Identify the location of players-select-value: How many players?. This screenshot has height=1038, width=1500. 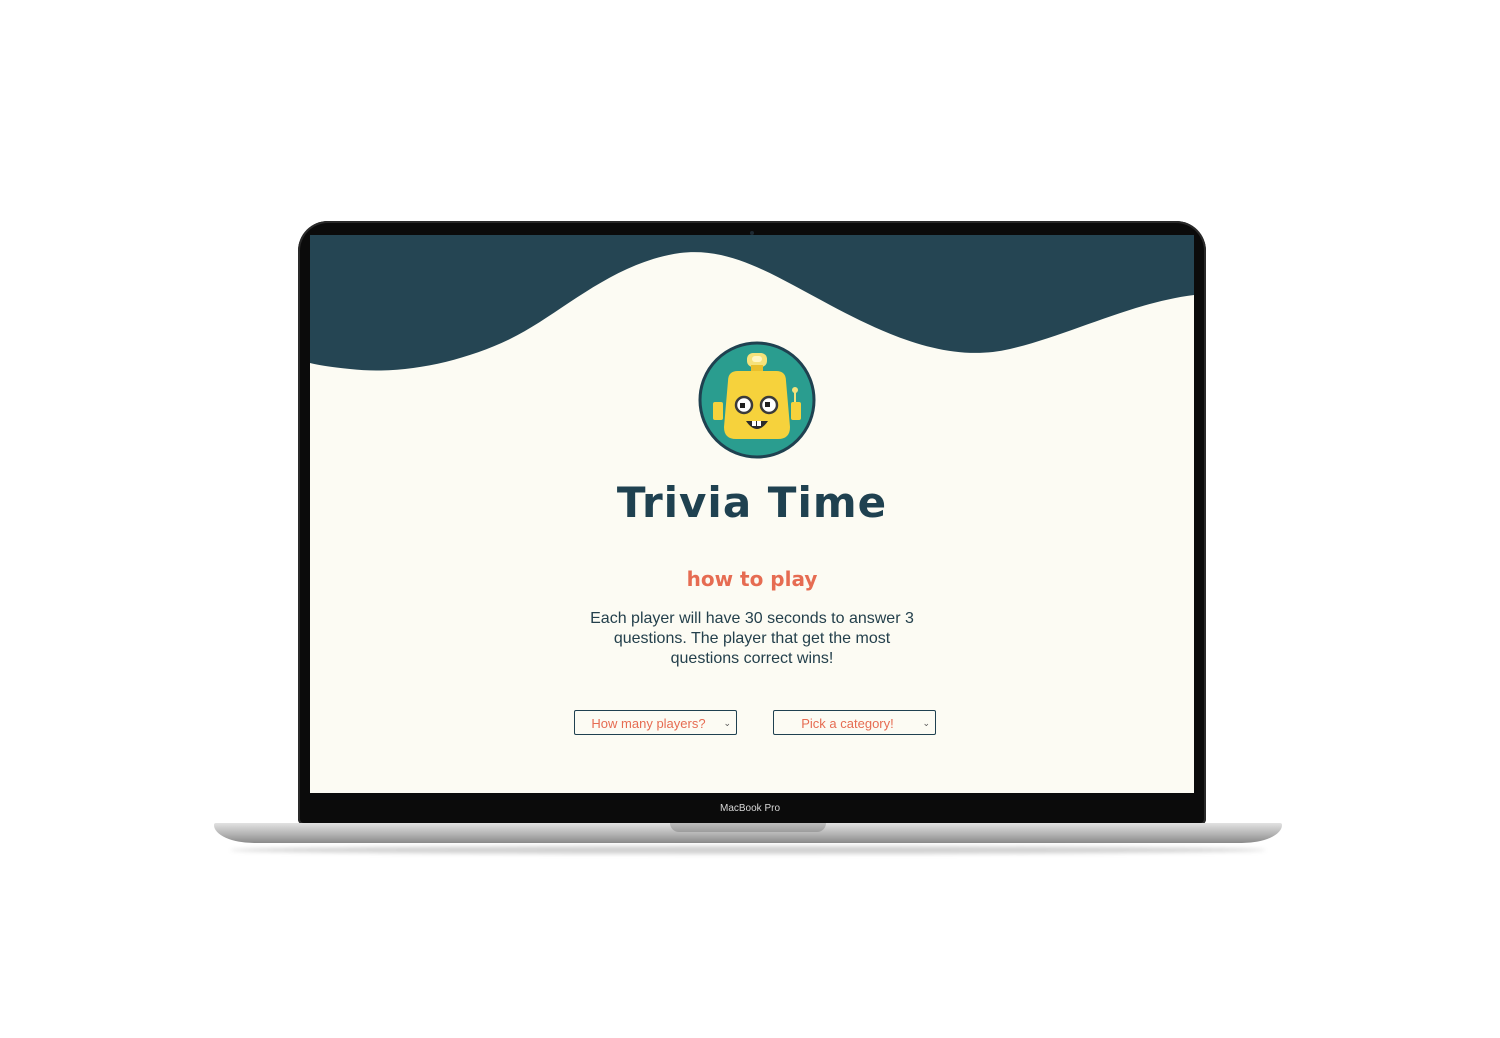
(648, 723).